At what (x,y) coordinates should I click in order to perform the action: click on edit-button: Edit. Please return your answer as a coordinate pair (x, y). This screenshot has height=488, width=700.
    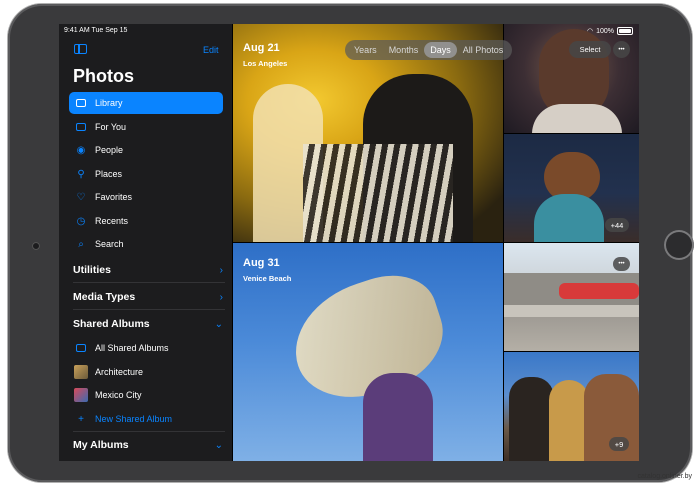
    Looking at the image, I should click on (211, 50).